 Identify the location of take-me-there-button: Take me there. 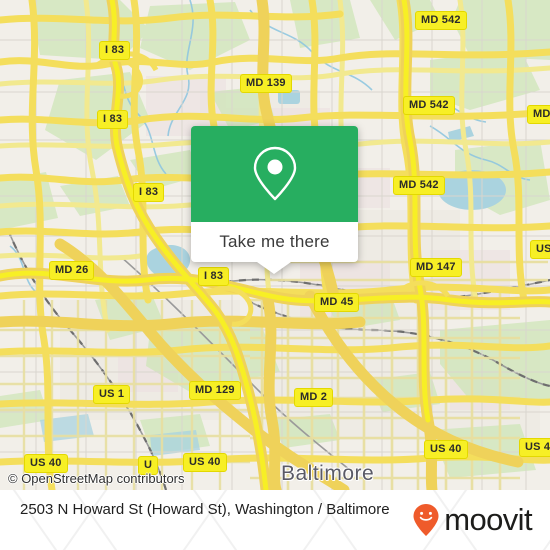
(274, 248).